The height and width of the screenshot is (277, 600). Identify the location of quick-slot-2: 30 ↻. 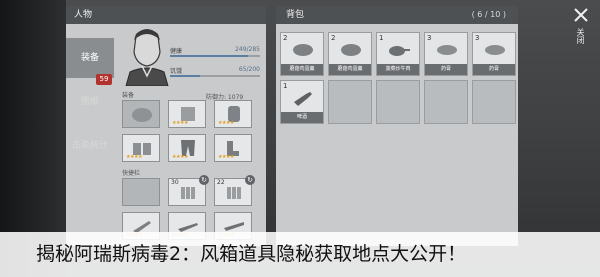
(188, 190).